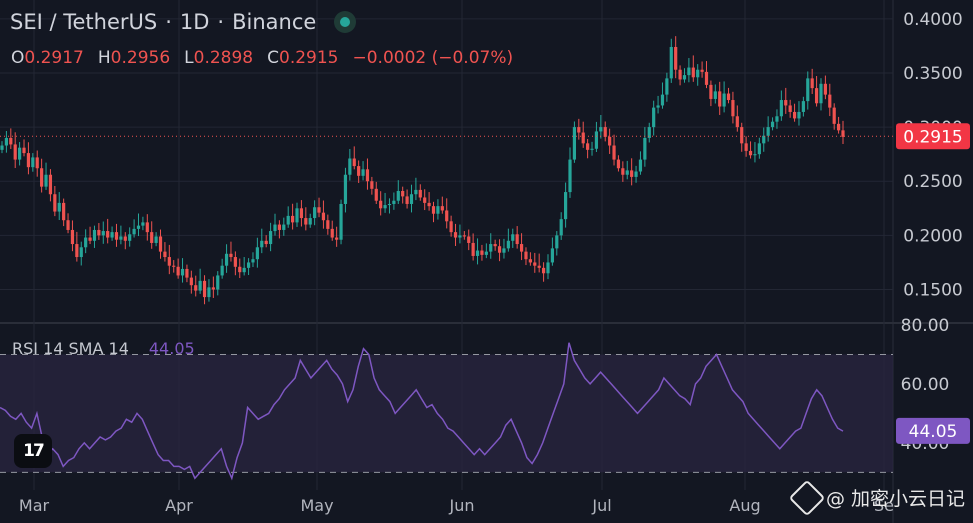 The width and height of the screenshot is (973, 523). What do you see at coordinates (895, 499) in the screenshot?
I see `watermark-text: @ 加密小云日记` at bounding box center [895, 499].